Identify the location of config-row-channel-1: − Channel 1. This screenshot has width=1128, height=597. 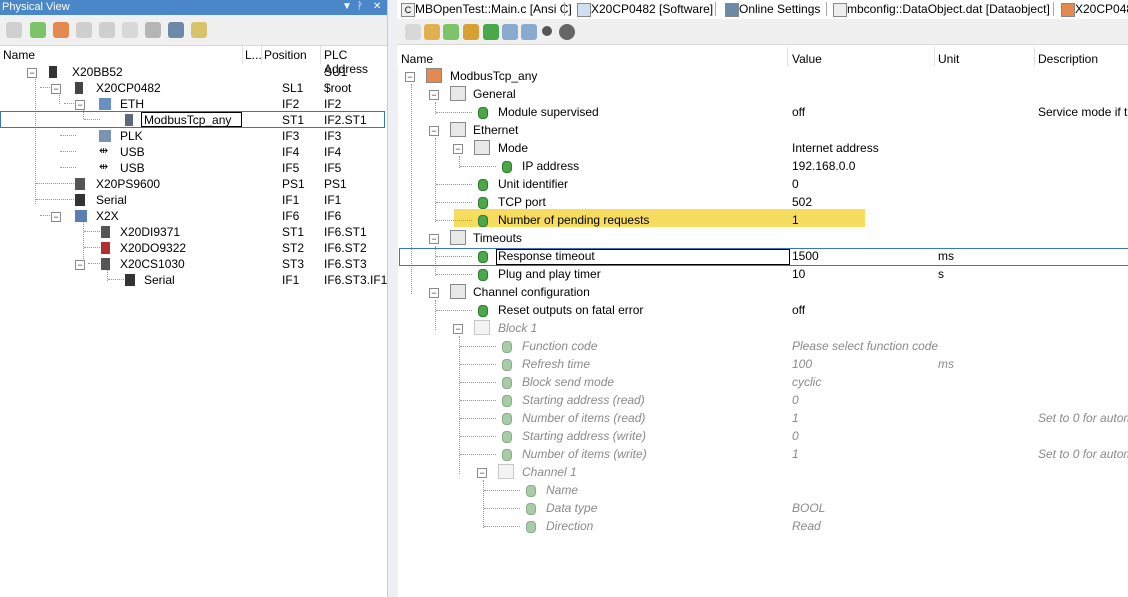
(762, 472).